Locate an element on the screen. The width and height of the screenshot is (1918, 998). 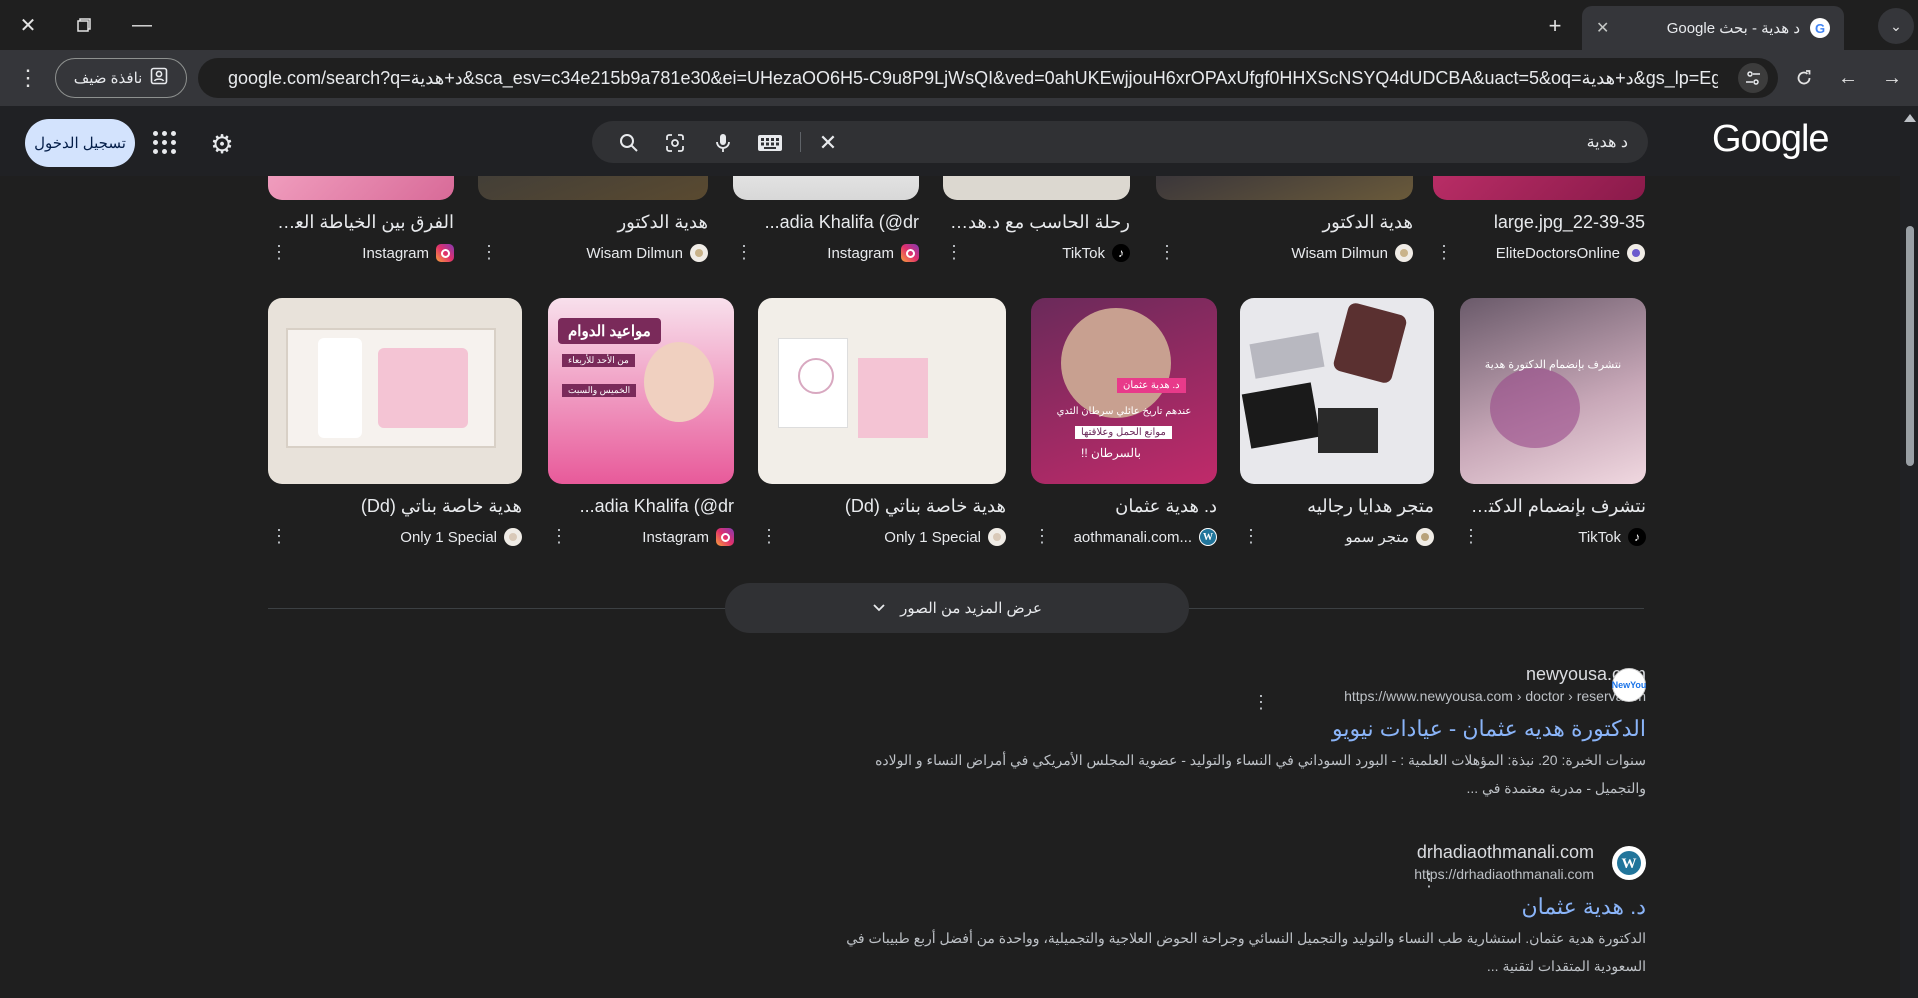
site-info-icon is located at coordinates (1753, 78).